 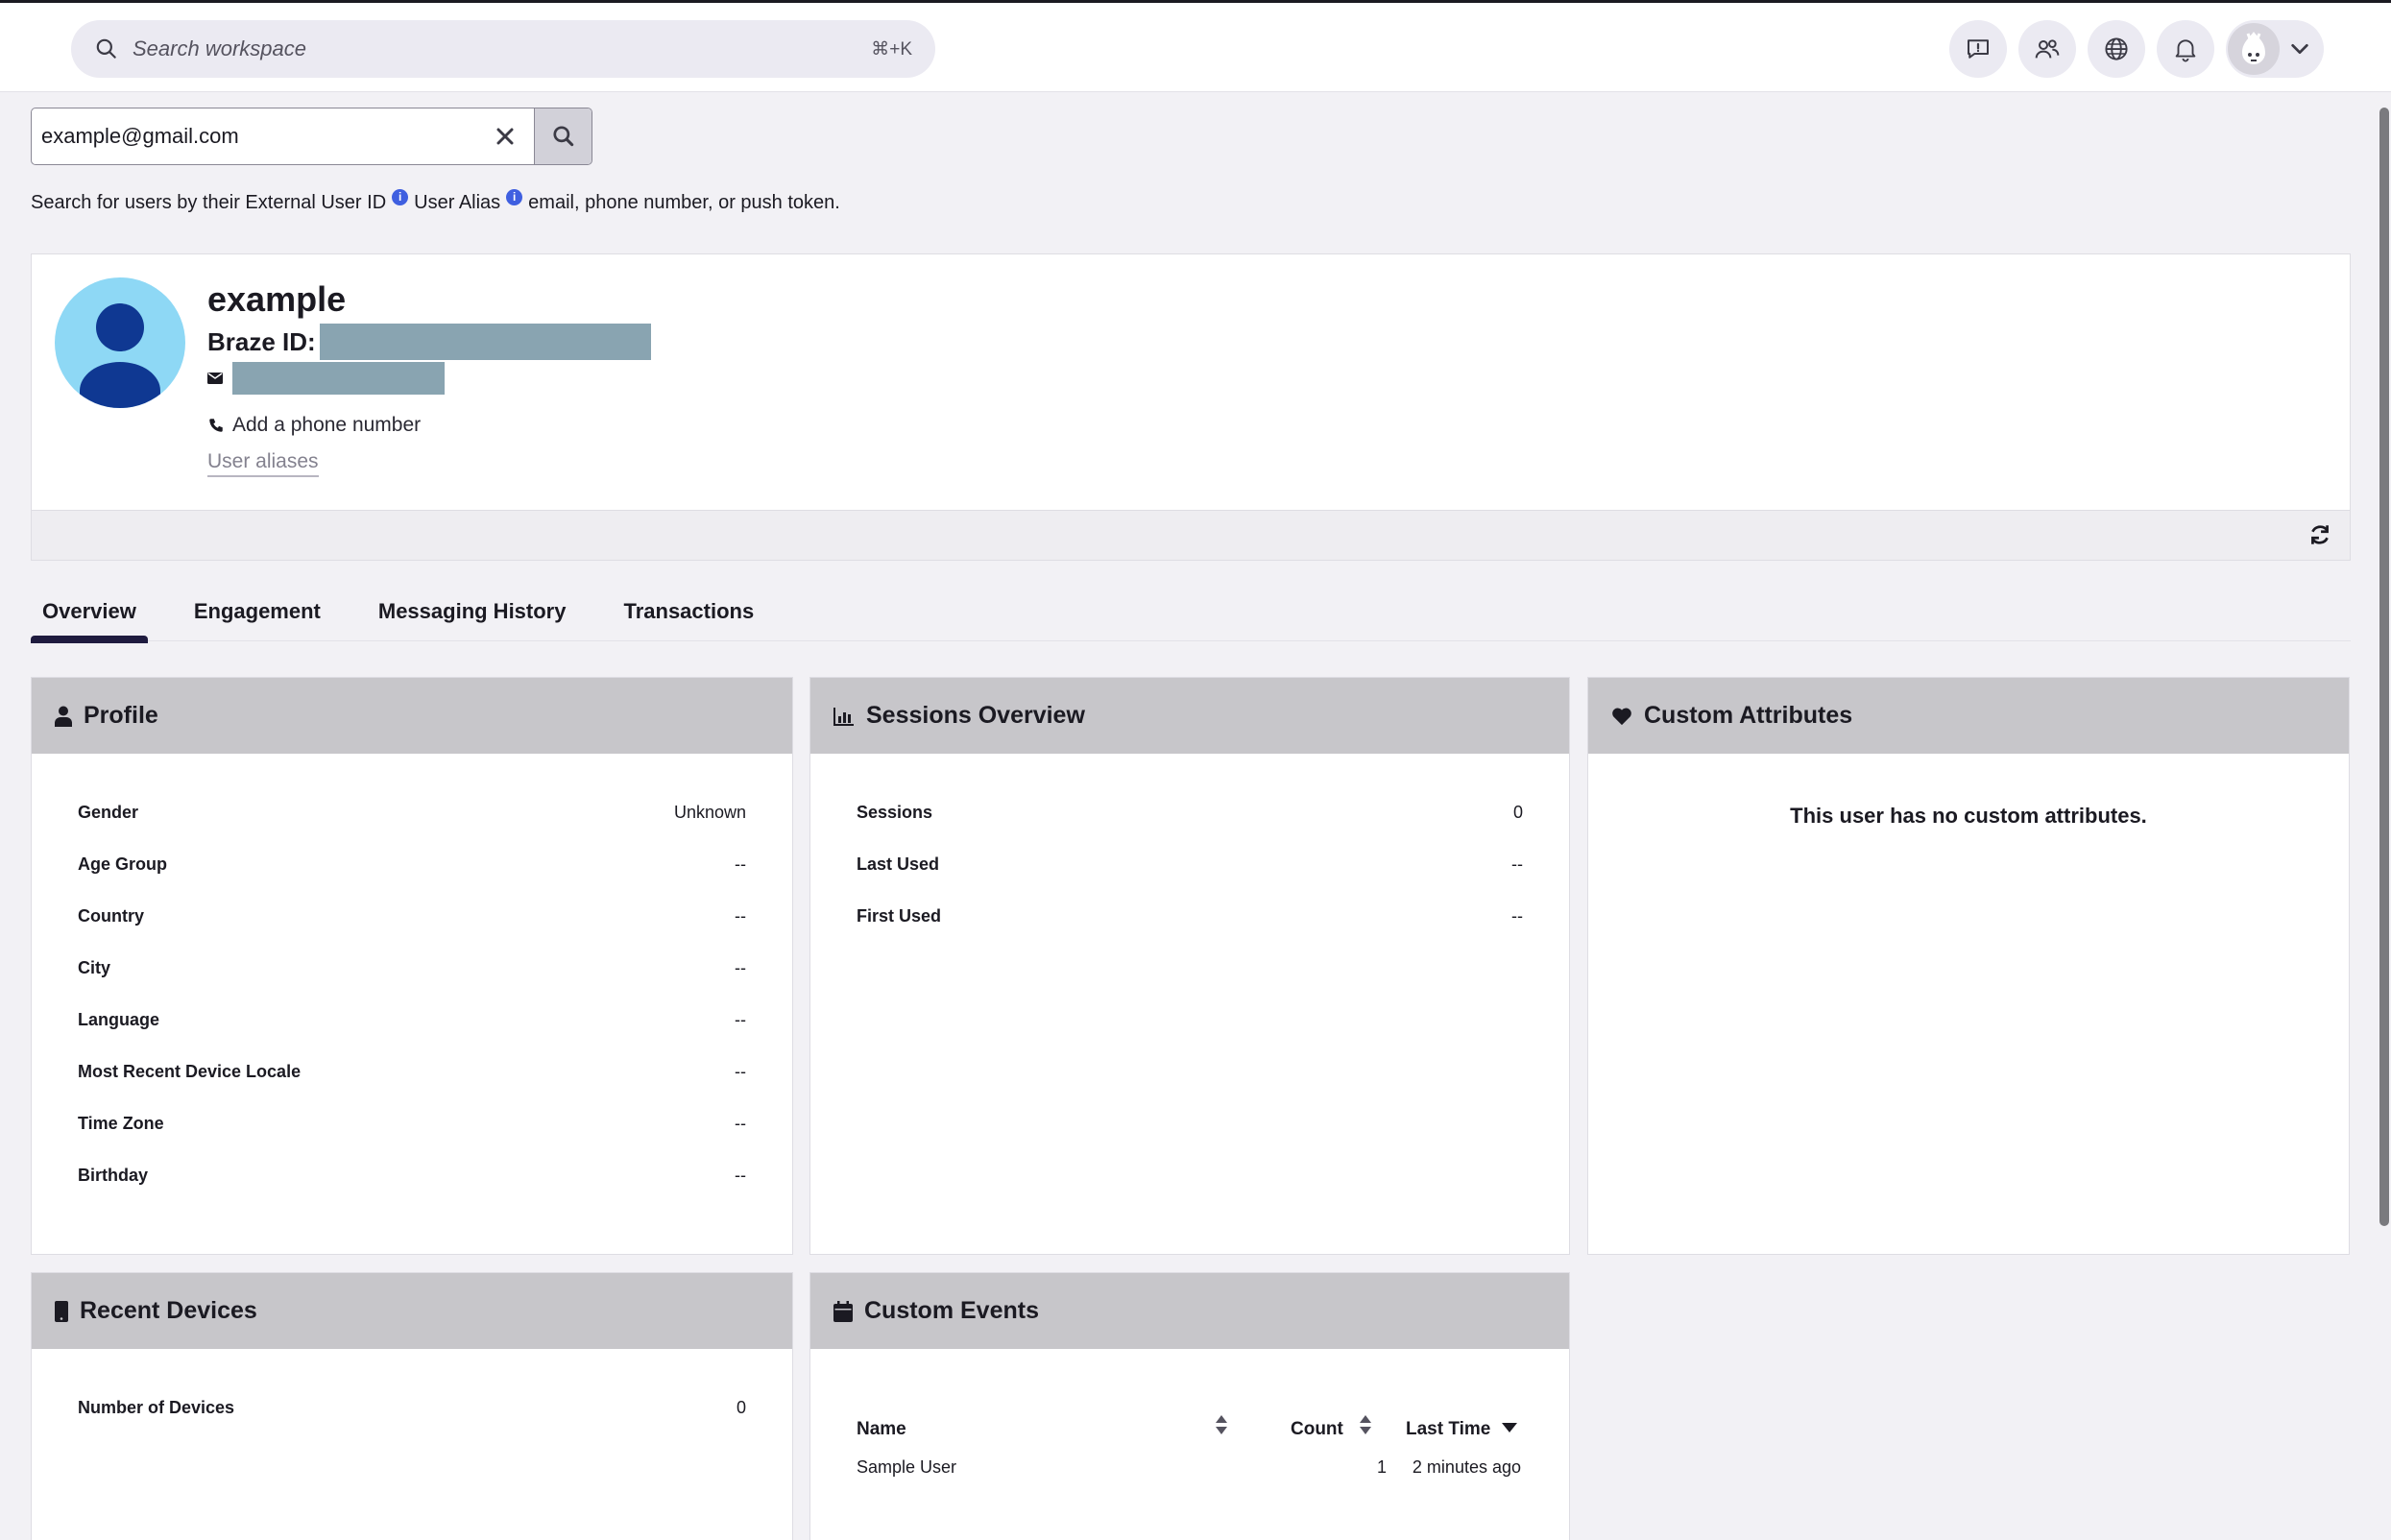 I want to click on users-icon, so click(x=2048, y=49).